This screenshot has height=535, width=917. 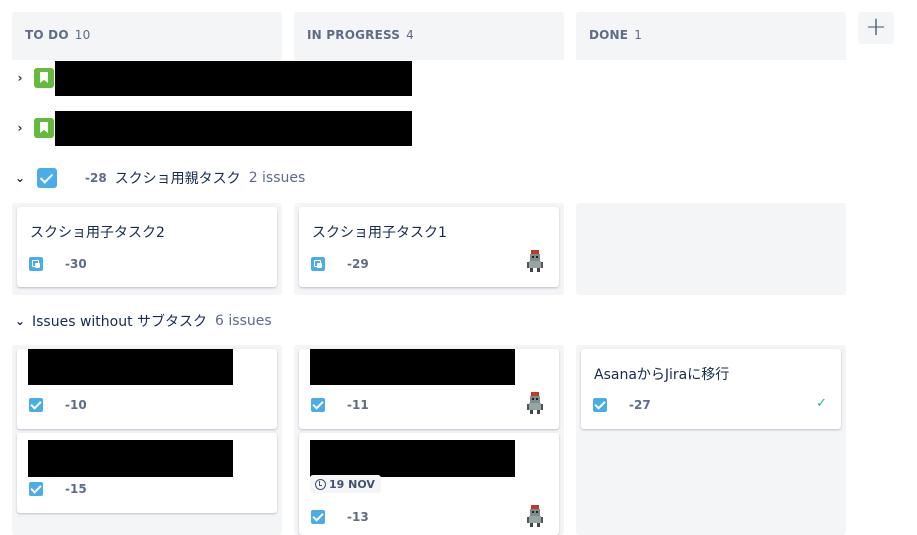 I want to click on issue-key: -30, so click(x=76, y=264).